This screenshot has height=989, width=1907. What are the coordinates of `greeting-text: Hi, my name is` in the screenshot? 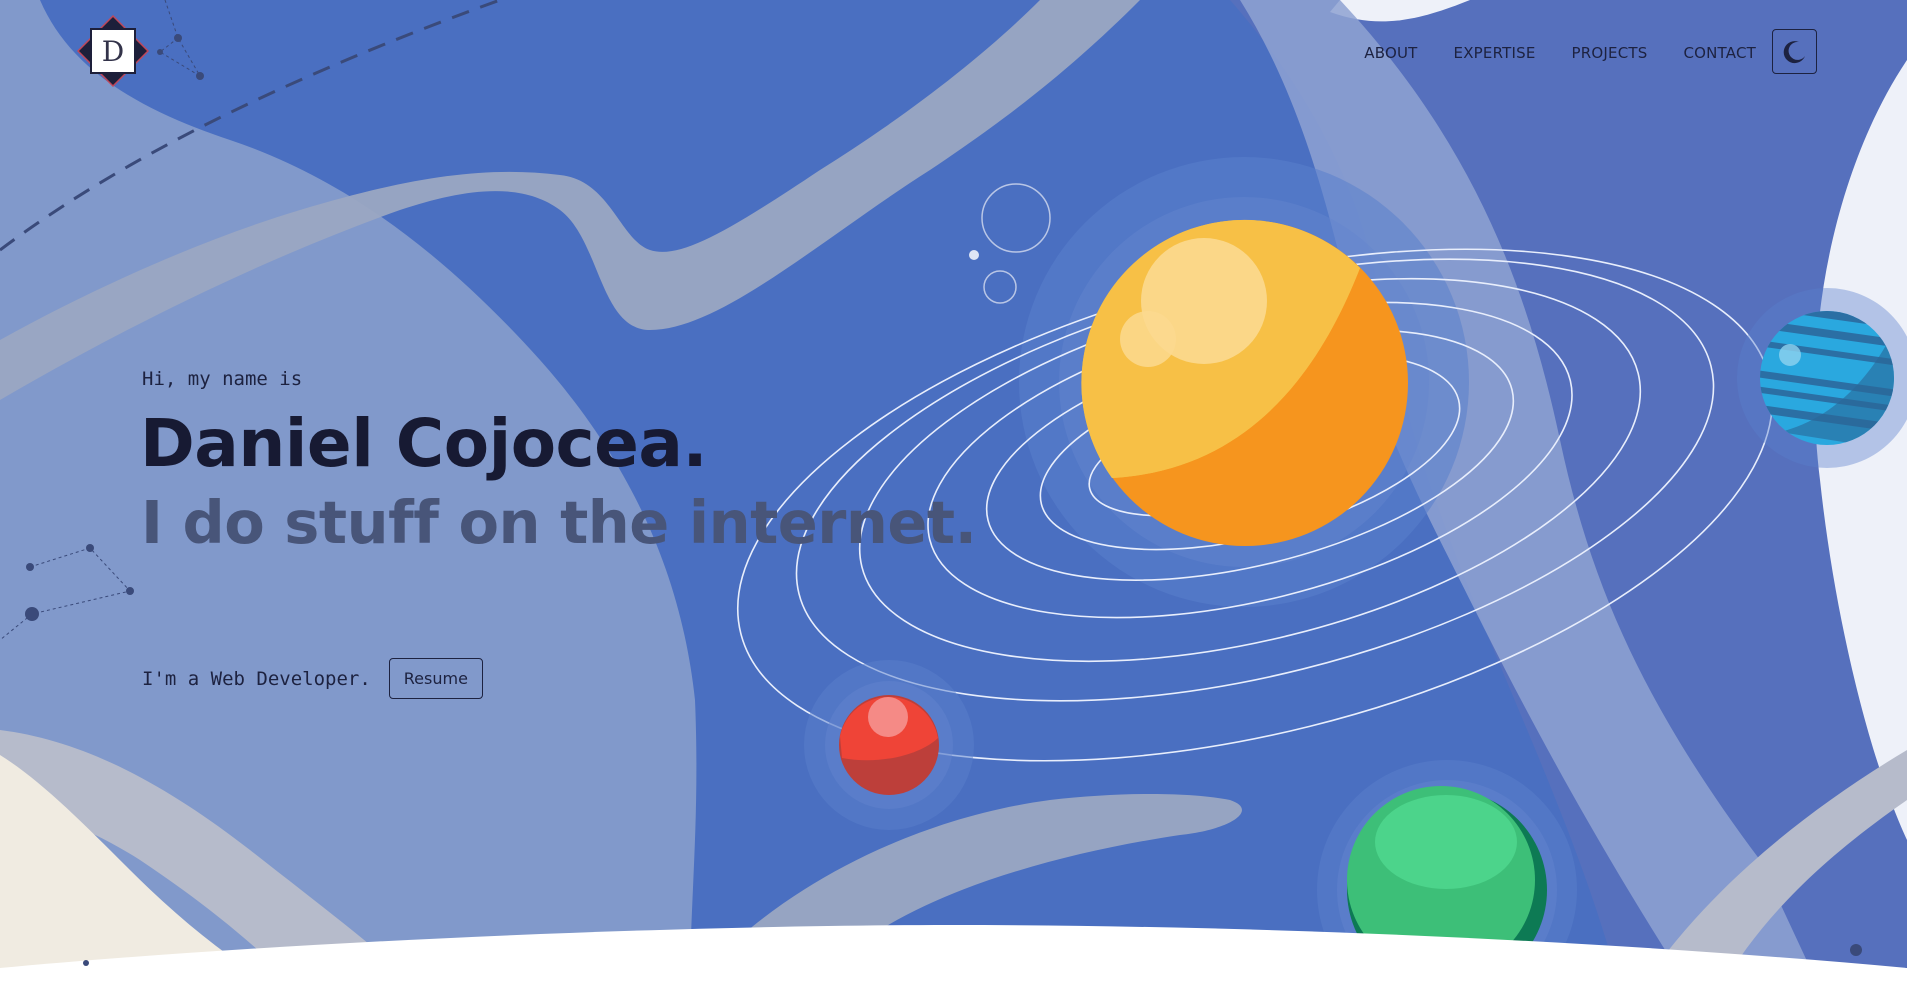 It's located at (222, 379).